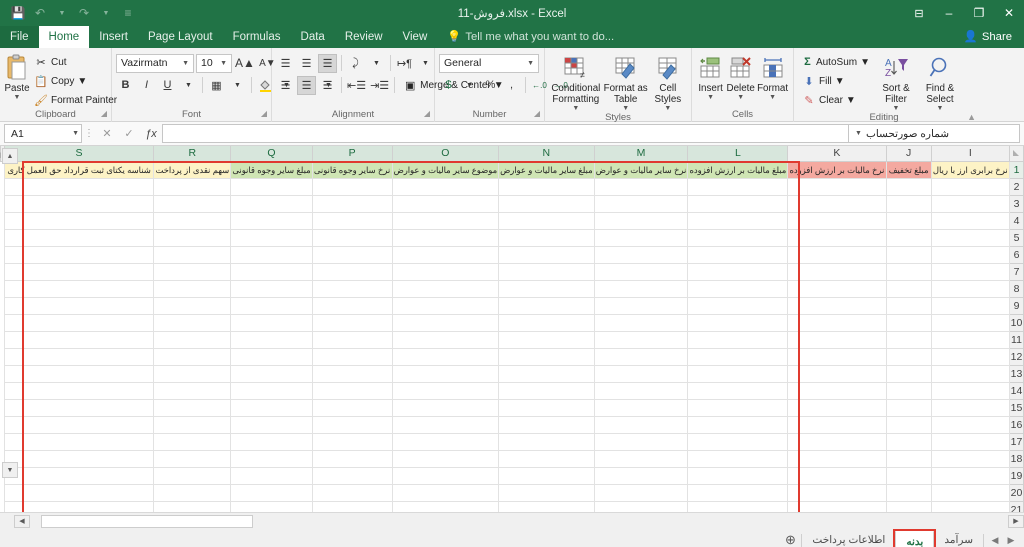  I want to click on cell-K18, so click(837, 458).